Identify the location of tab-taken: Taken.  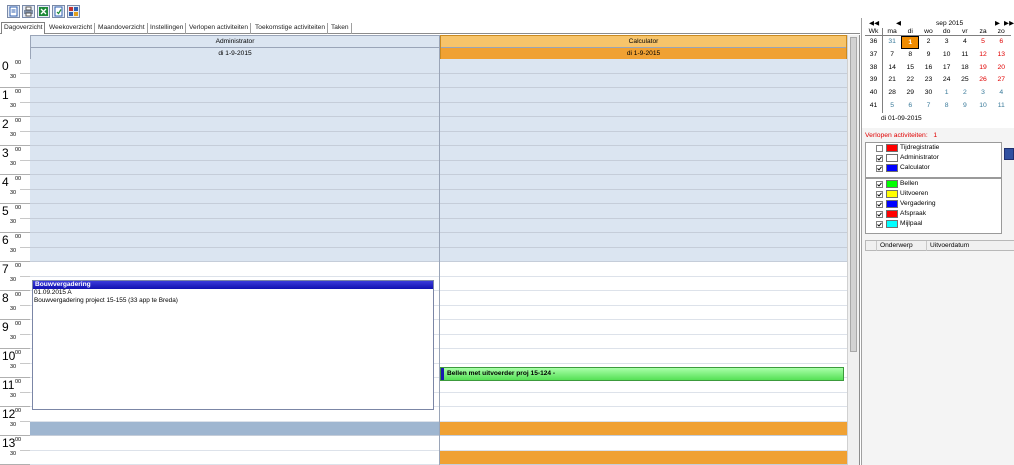
(340, 28).